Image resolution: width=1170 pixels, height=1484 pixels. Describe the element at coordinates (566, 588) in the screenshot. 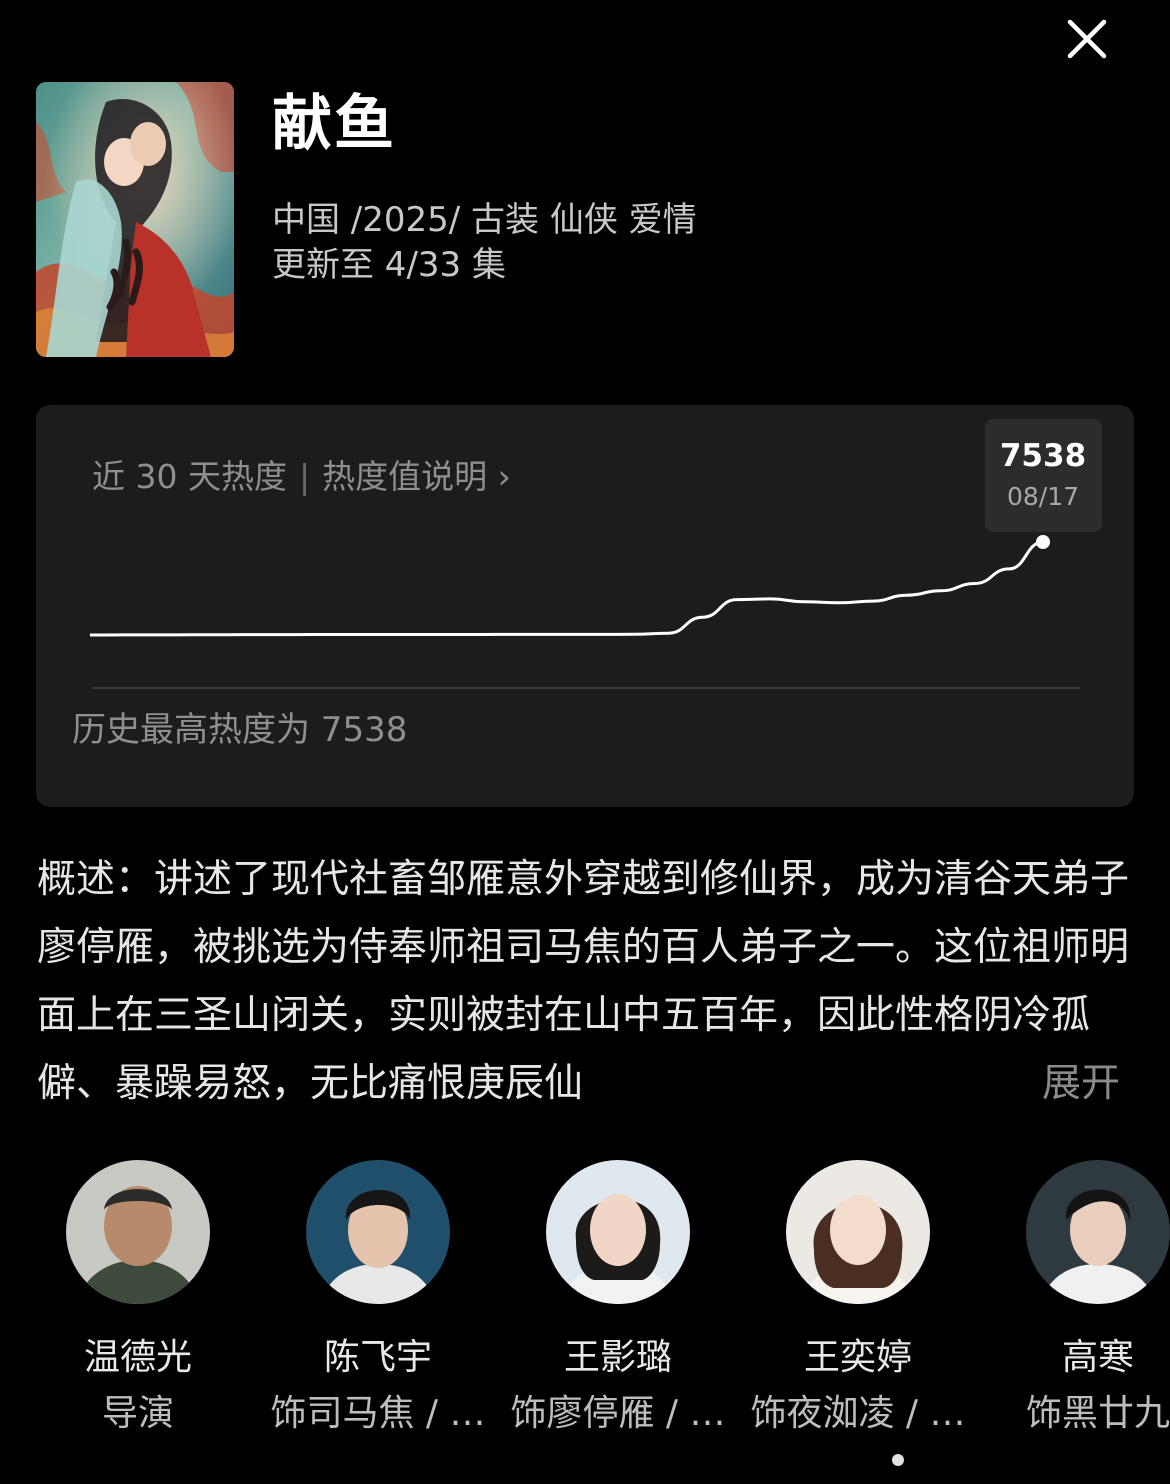

I see `heat-series-line` at that location.